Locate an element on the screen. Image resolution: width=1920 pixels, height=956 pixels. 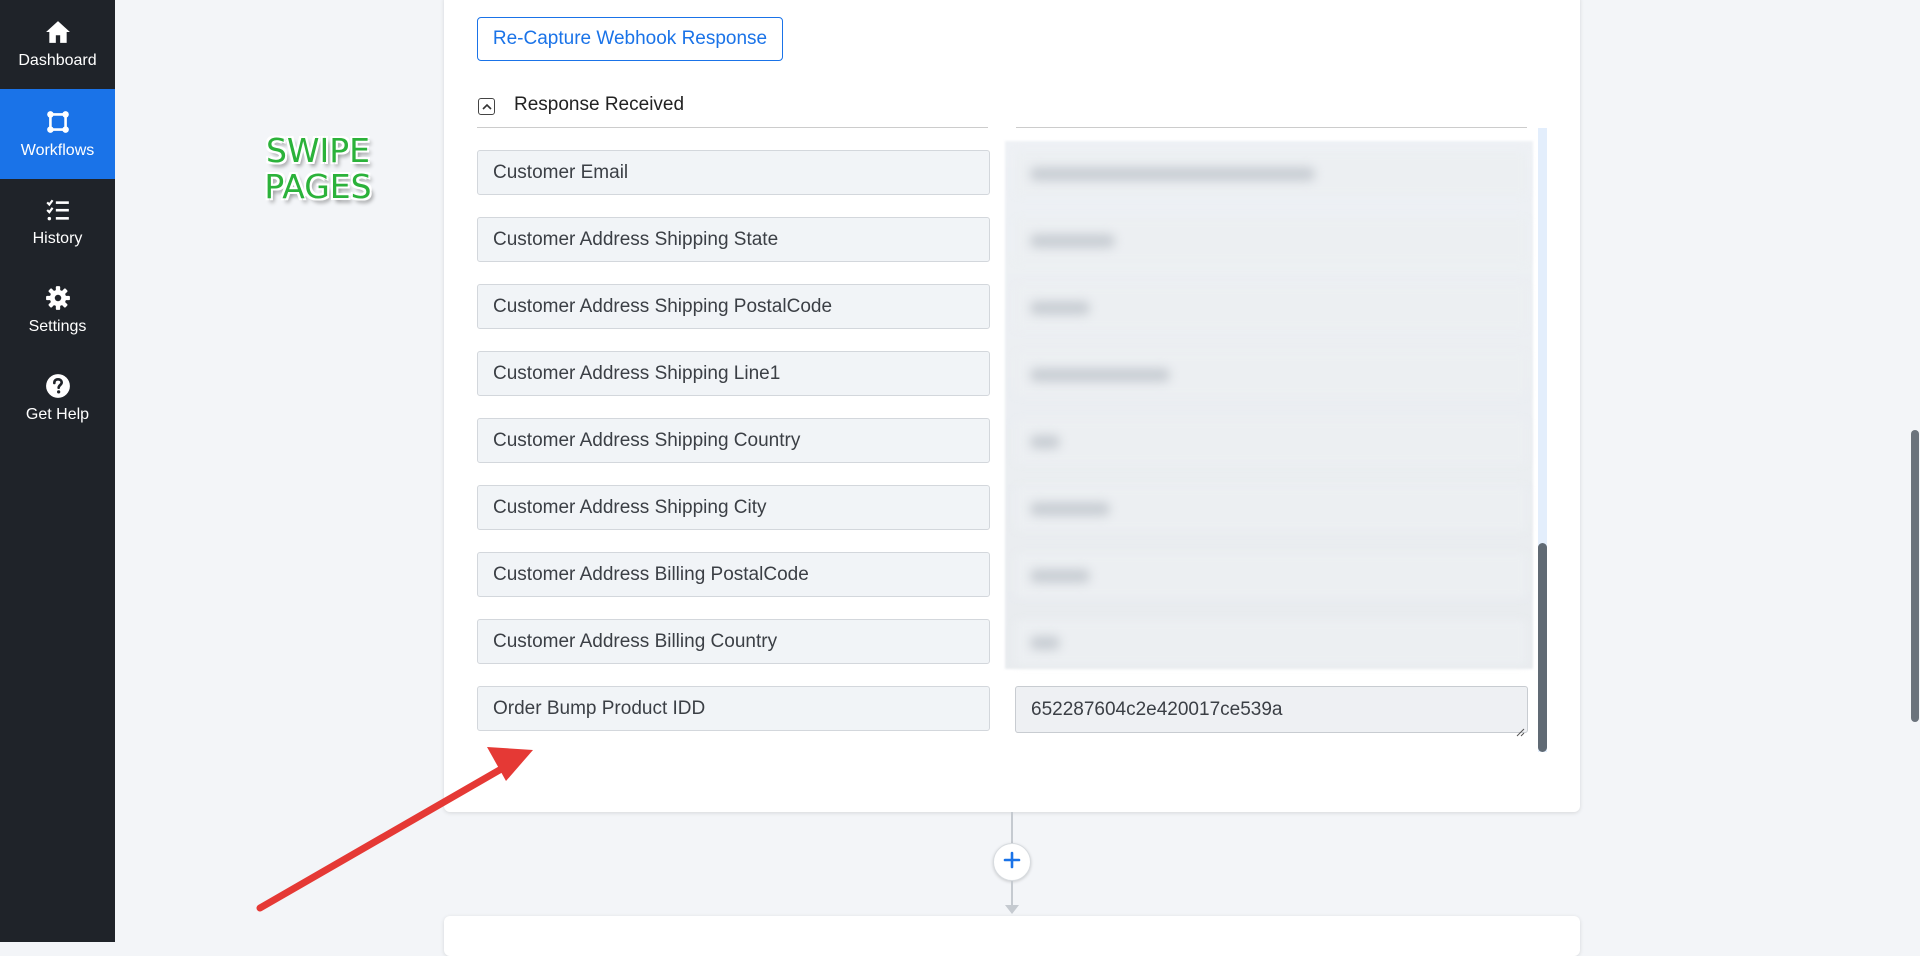
help-icon is located at coordinates (58, 386).